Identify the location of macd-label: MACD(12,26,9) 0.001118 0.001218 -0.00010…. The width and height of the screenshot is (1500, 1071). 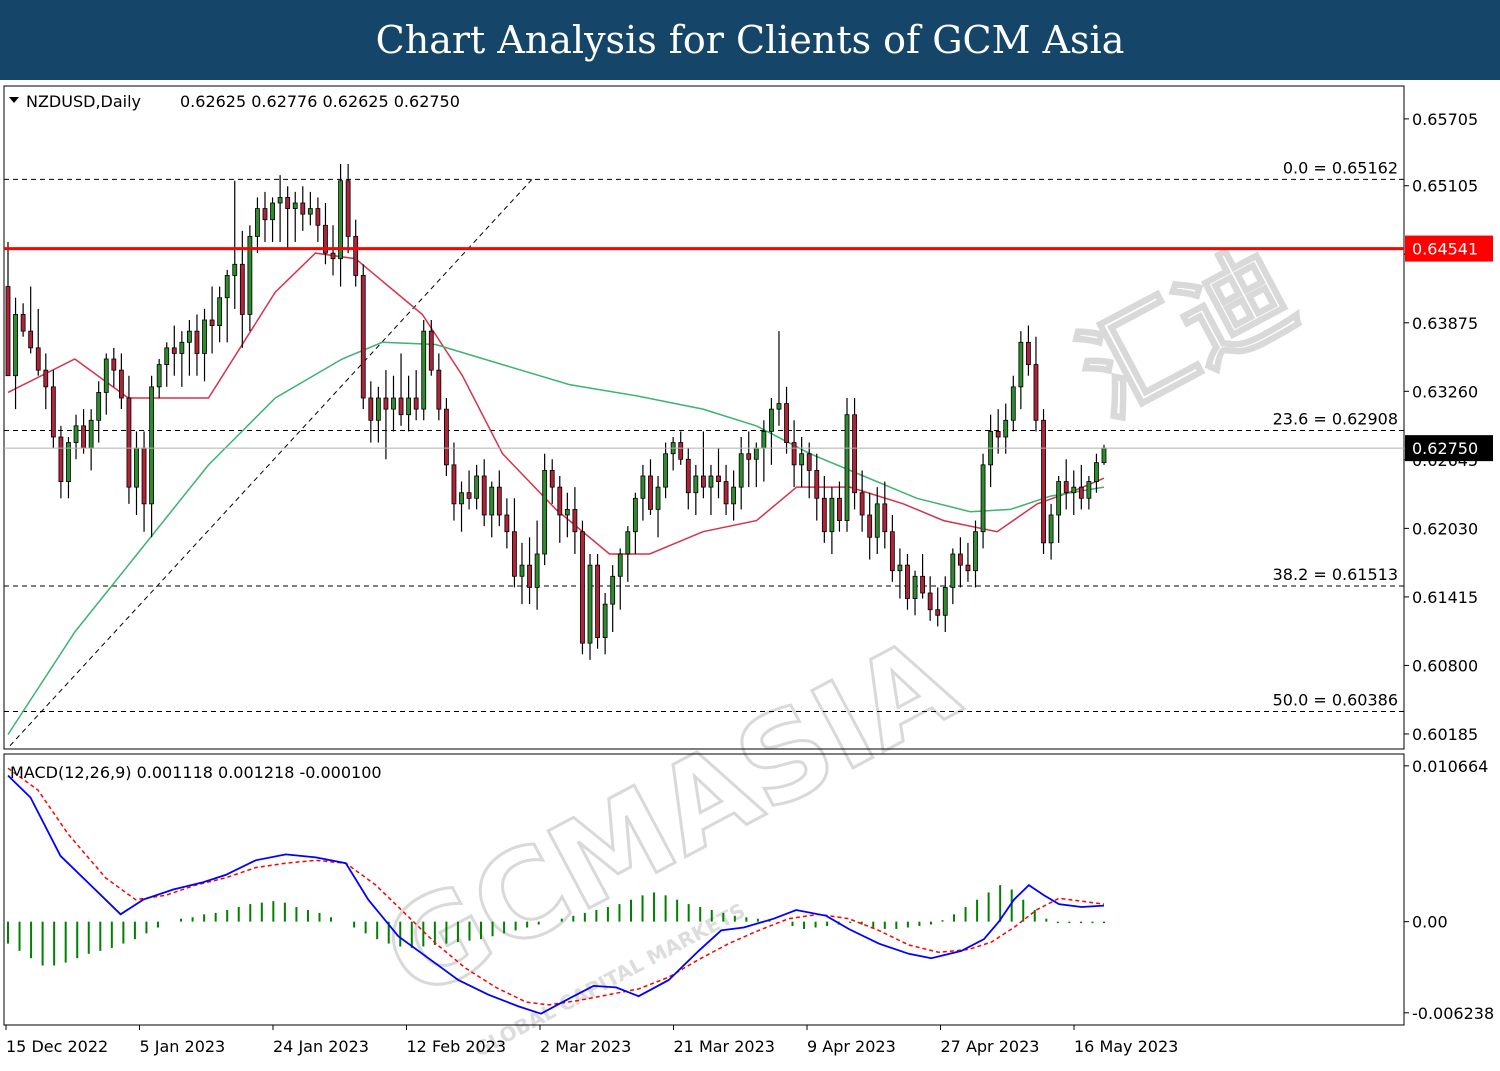
(196, 772).